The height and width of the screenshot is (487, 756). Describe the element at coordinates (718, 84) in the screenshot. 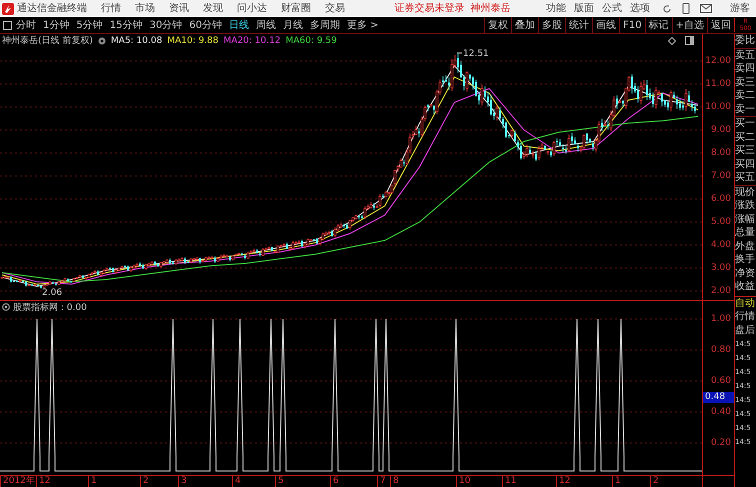

I see `price-axis-label: 11.00` at that location.